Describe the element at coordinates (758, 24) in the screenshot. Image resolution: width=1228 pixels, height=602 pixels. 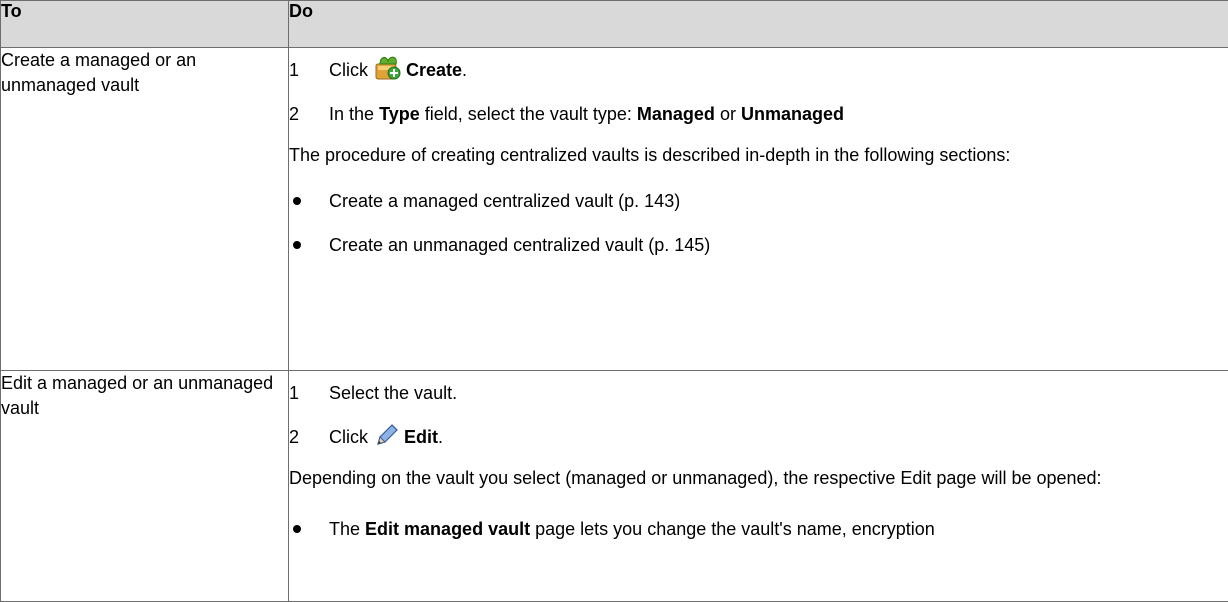
I see `header-do: Do` at that location.